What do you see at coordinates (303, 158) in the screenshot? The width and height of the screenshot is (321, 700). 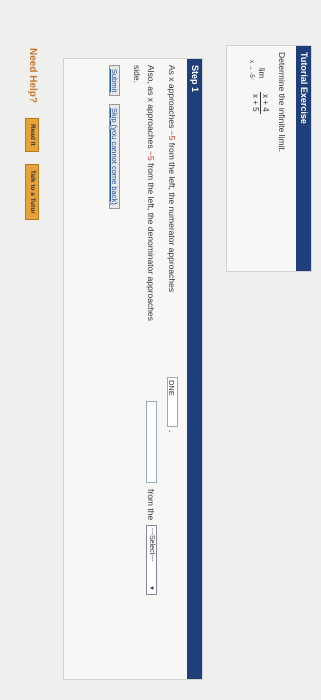 I see `tutorial-header: Tutorial Exercise` at bounding box center [303, 158].